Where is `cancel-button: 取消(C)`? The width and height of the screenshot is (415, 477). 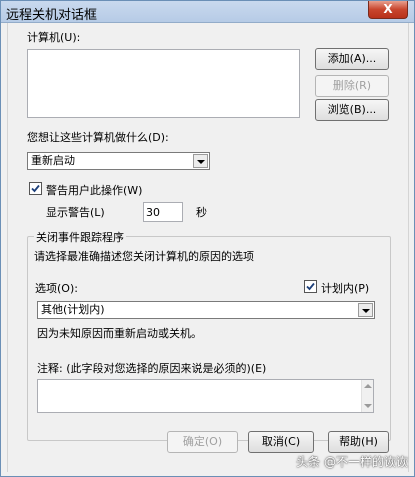
cancel-button: 取消(C) is located at coordinates (281, 442).